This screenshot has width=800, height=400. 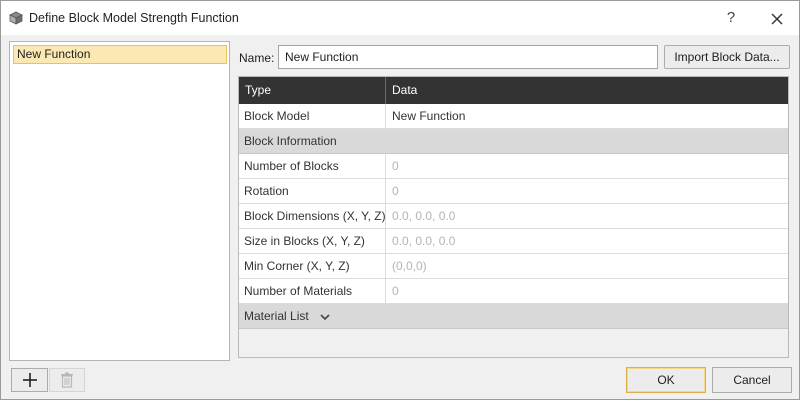 I want to click on table-row: Rotation 0, so click(x=513, y=191).